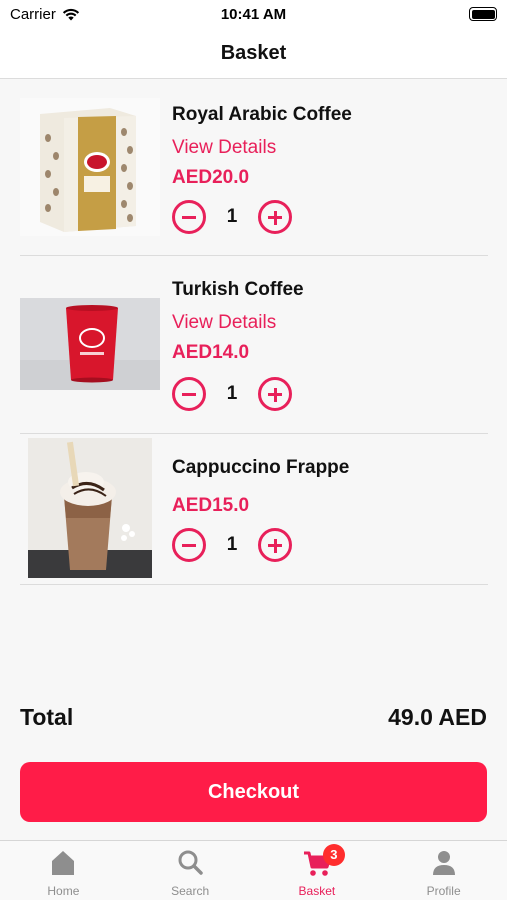 This screenshot has height=900, width=507. I want to click on status-bar: Carrier 10:41 AM, so click(253, 15).